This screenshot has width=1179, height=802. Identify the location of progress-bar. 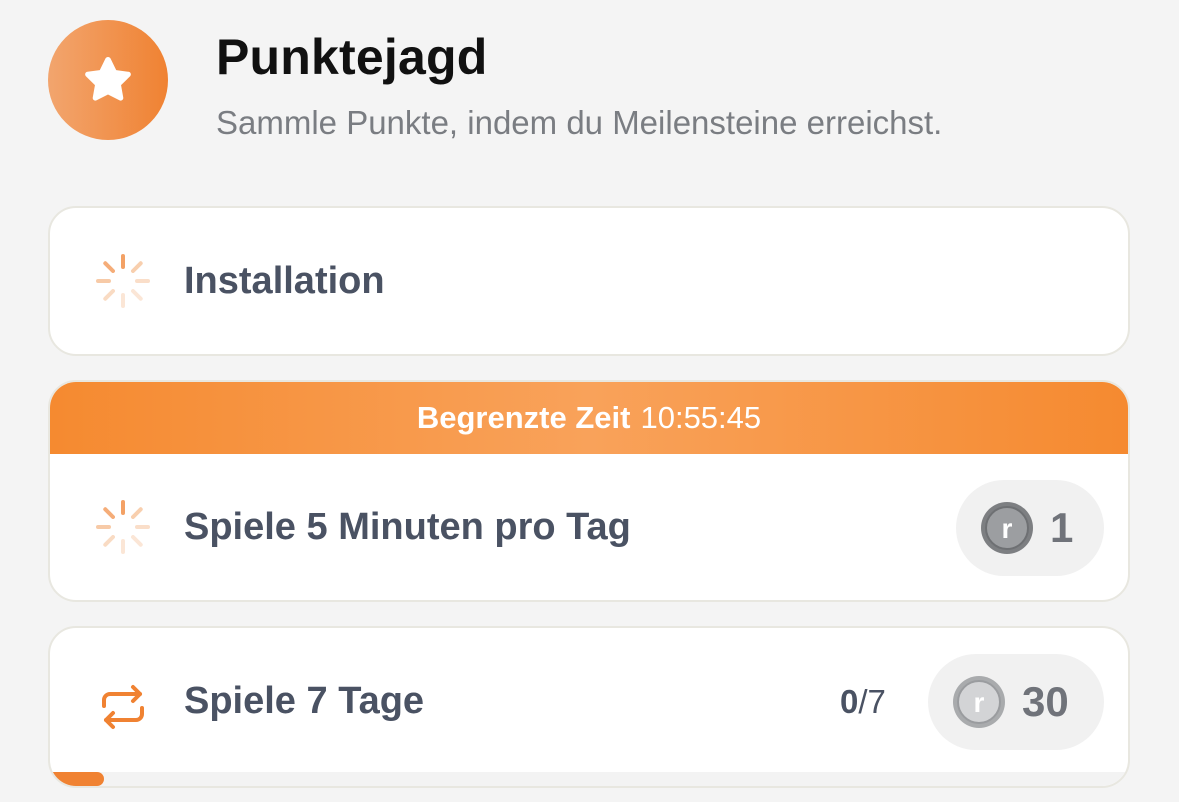
(589, 779).